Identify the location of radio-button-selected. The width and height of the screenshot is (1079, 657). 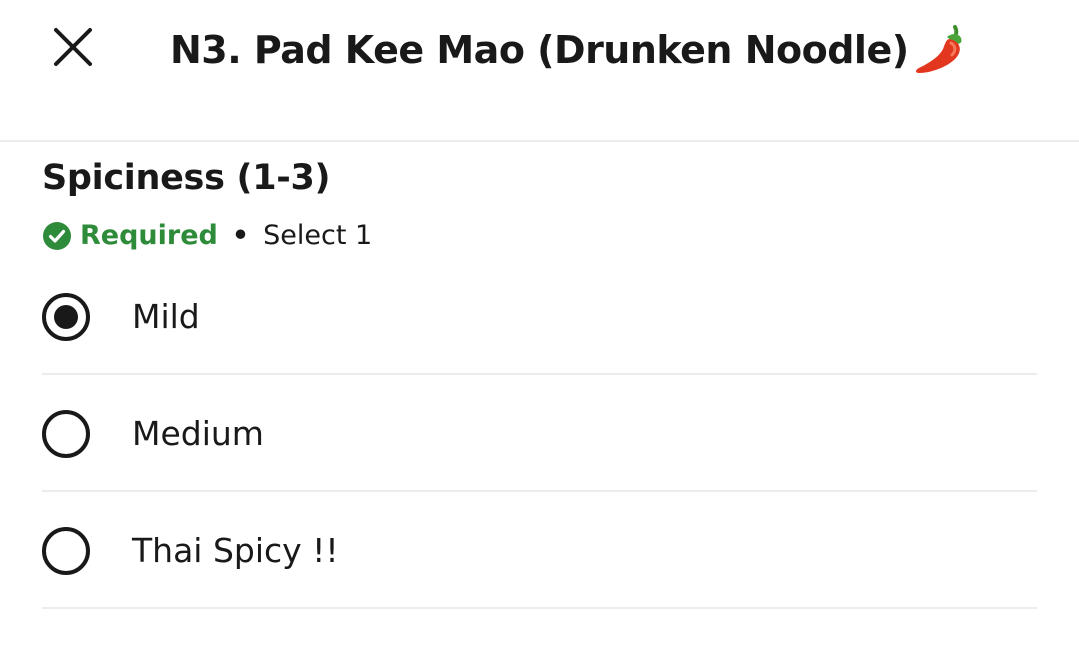
(66, 317).